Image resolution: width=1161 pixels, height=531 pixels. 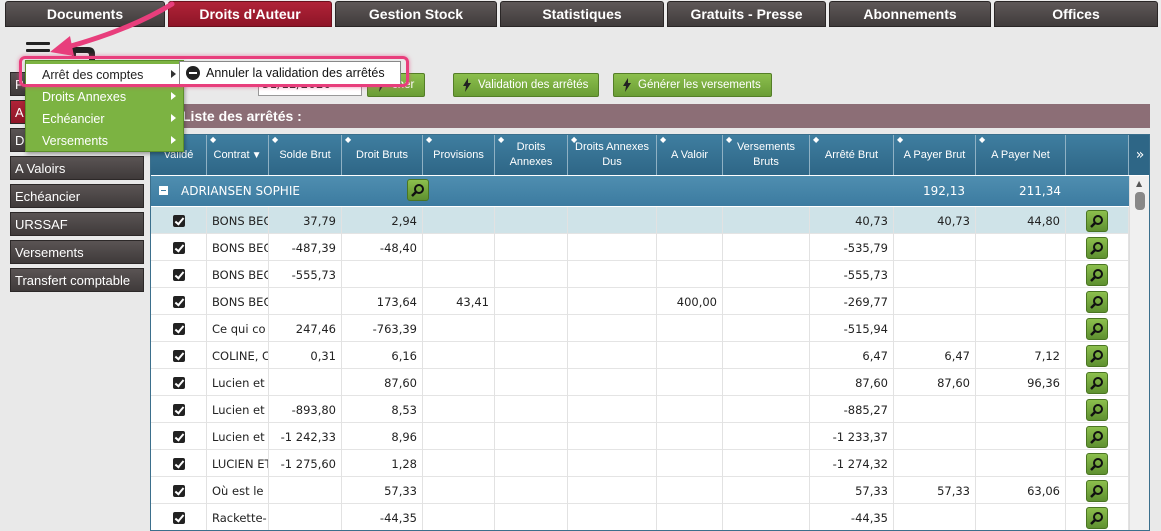 What do you see at coordinates (640, 191) in the screenshot?
I see `group-row: ADRIANSEN SOPHIE 192,13 211,34` at bounding box center [640, 191].